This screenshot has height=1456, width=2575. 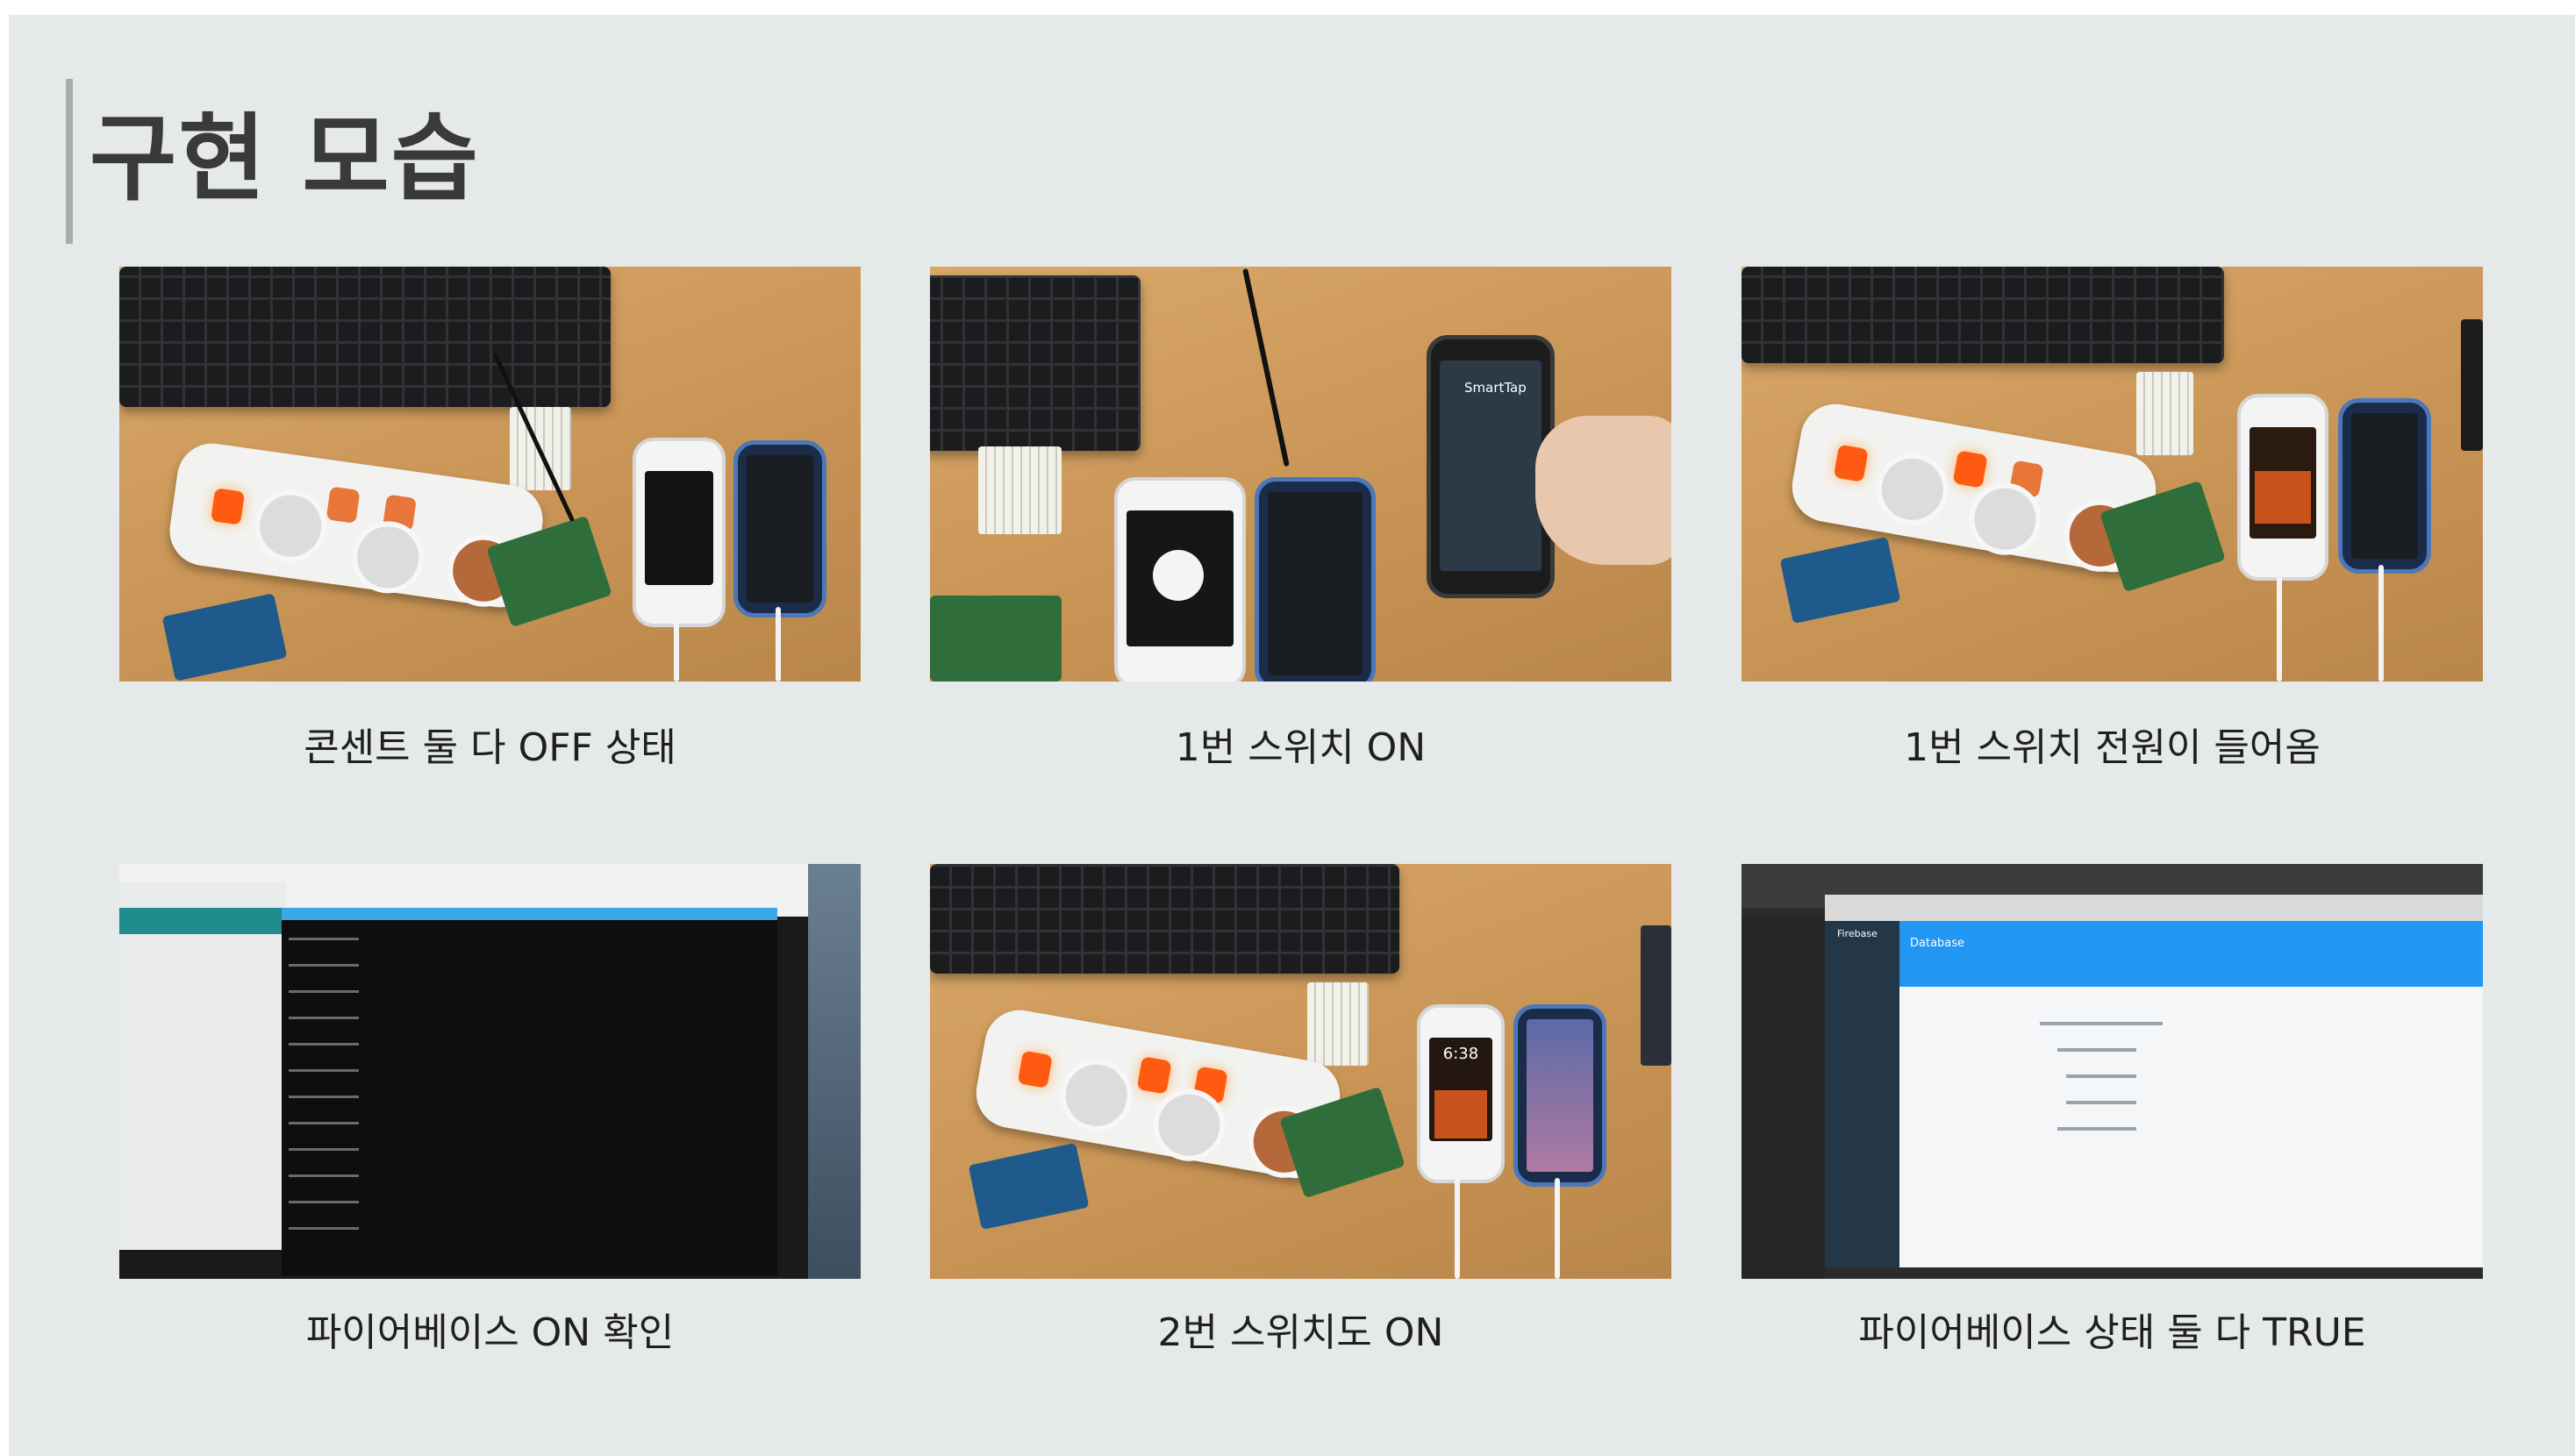 What do you see at coordinates (1460, 1054) in the screenshot?
I see `phone-clock: 6:38` at bounding box center [1460, 1054].